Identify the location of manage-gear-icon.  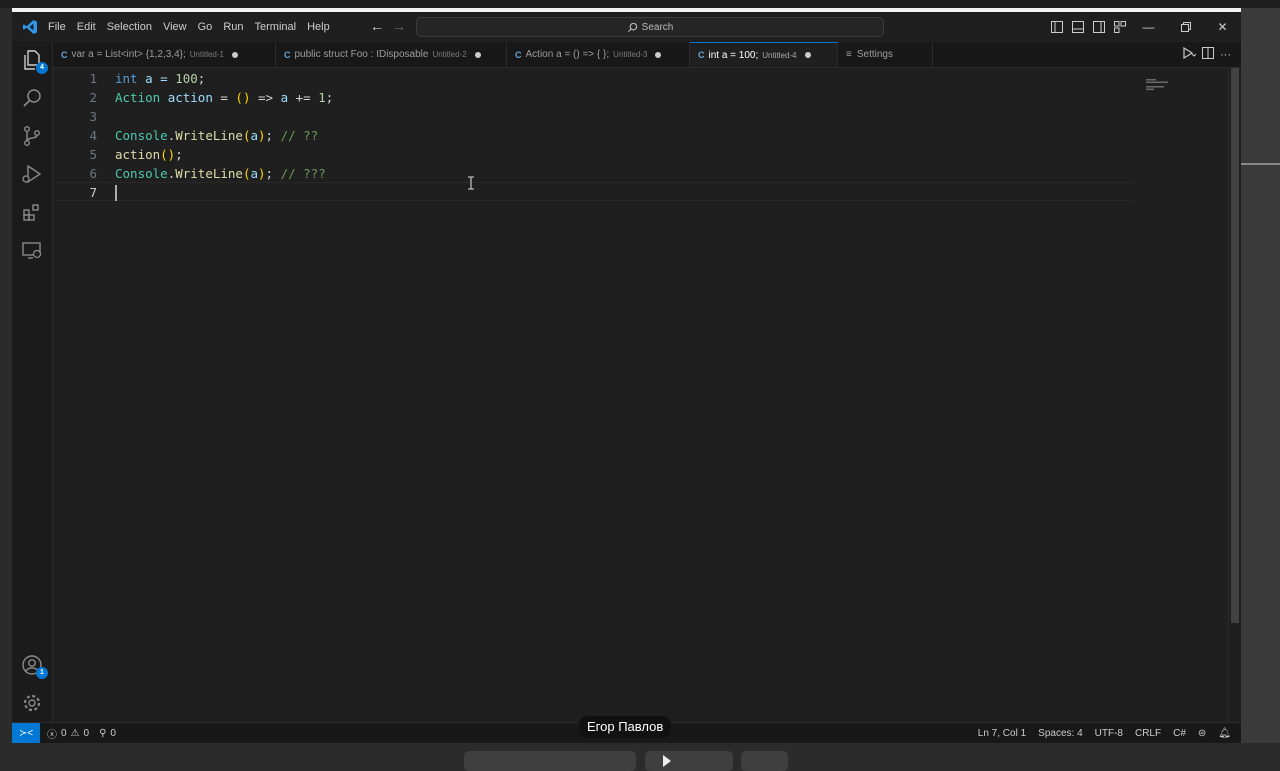
(32, 703).